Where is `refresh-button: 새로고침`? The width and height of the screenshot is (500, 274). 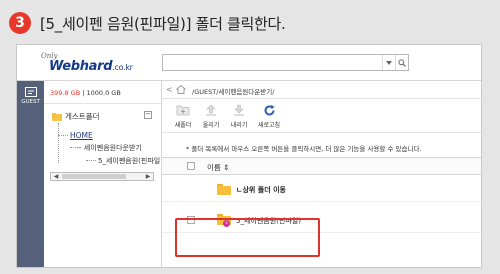 refresh-button: 새로고침 is located at coordinates (269, 116).